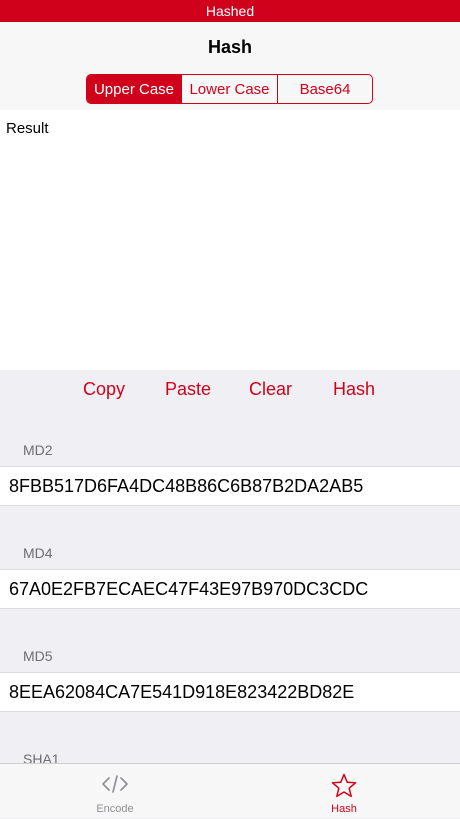 Image resolution: width=460 pixels, height=819 pixels. I want to click on code-icon, so click(115, 784).